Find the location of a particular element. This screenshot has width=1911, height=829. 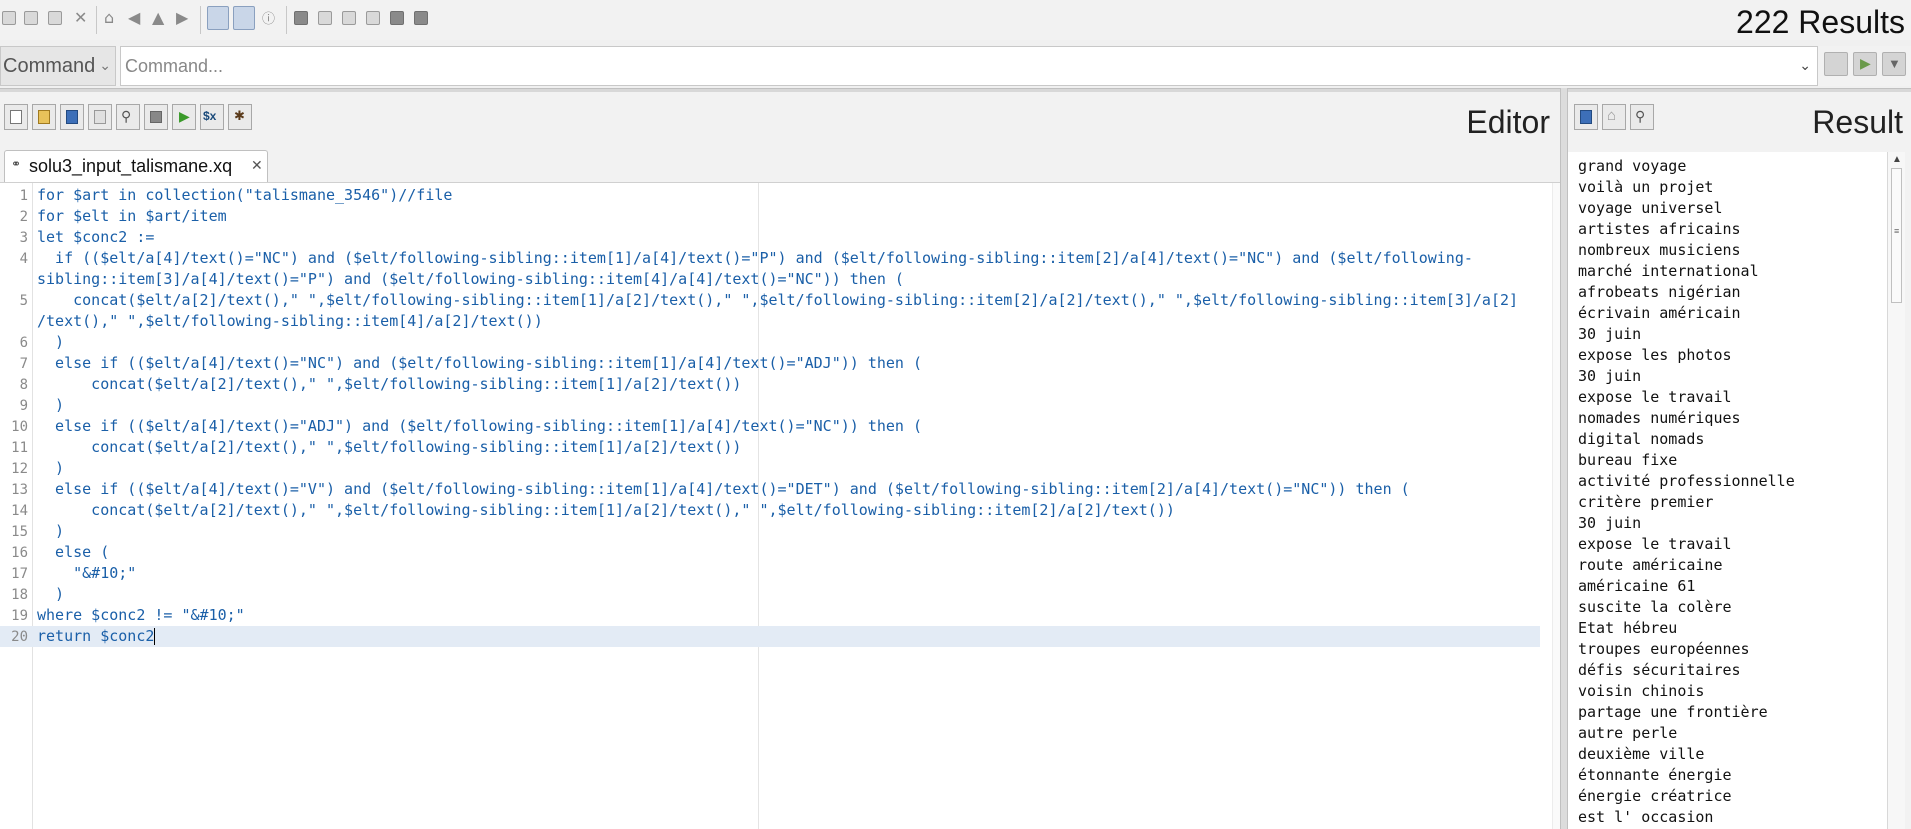

result-item: américaine 61 is located at coordinates (1636, 586).